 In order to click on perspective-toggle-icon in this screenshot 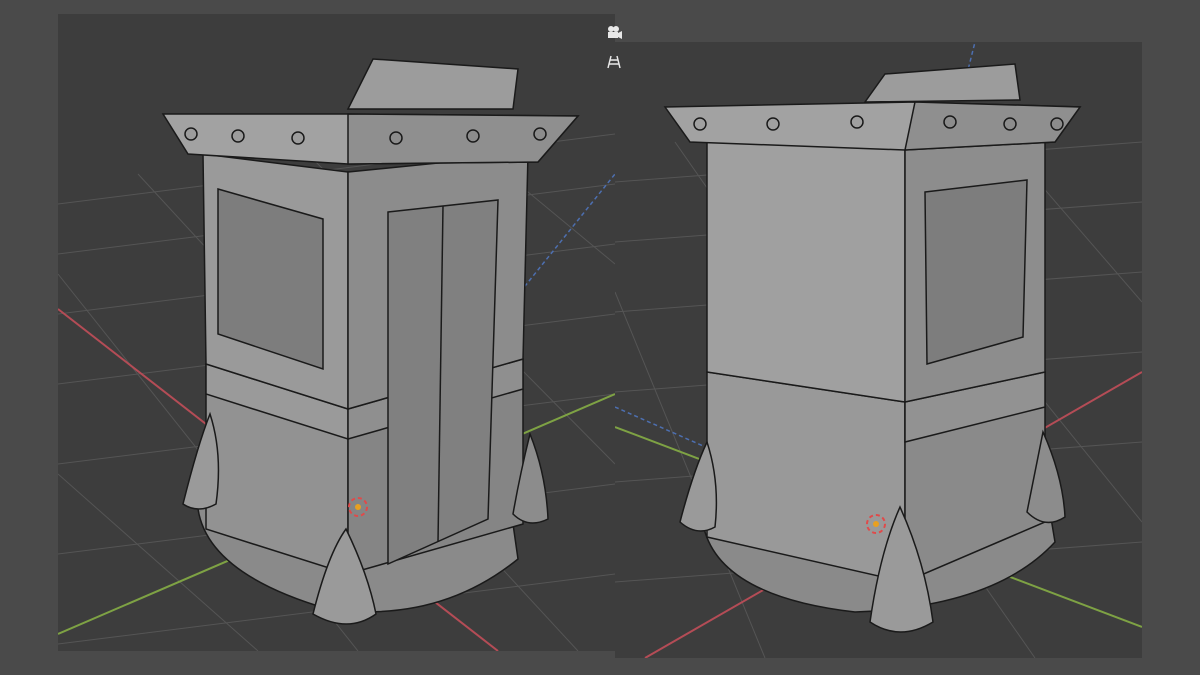, I will do `click(614, 62)`.